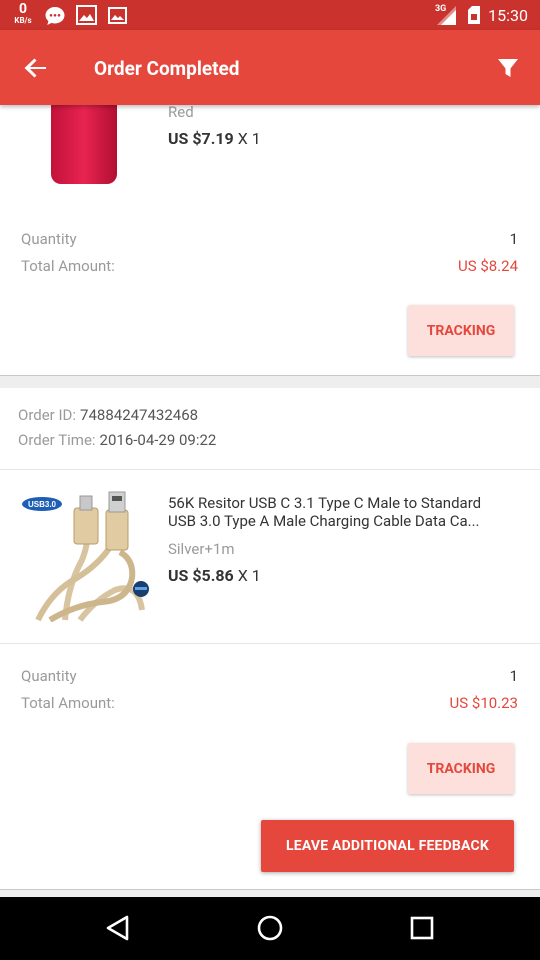 This screenshot has width=540, height=960. What do you see at coordinates (108, 415) in the screenshot?
I see `order-id: Order ID: 74884247432468` at bounding box center [108, 415].